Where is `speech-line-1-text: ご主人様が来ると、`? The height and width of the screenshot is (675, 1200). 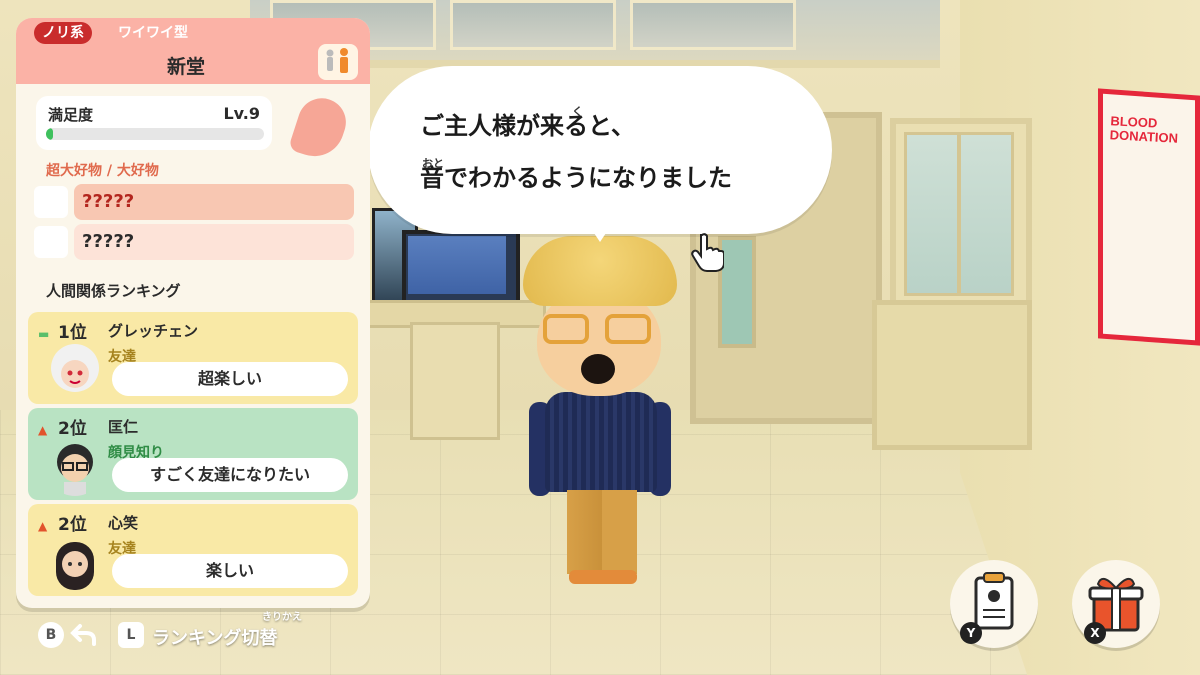 speech-line-1-text: ご主人様が来ると、 is located at coordinates (528, 126).